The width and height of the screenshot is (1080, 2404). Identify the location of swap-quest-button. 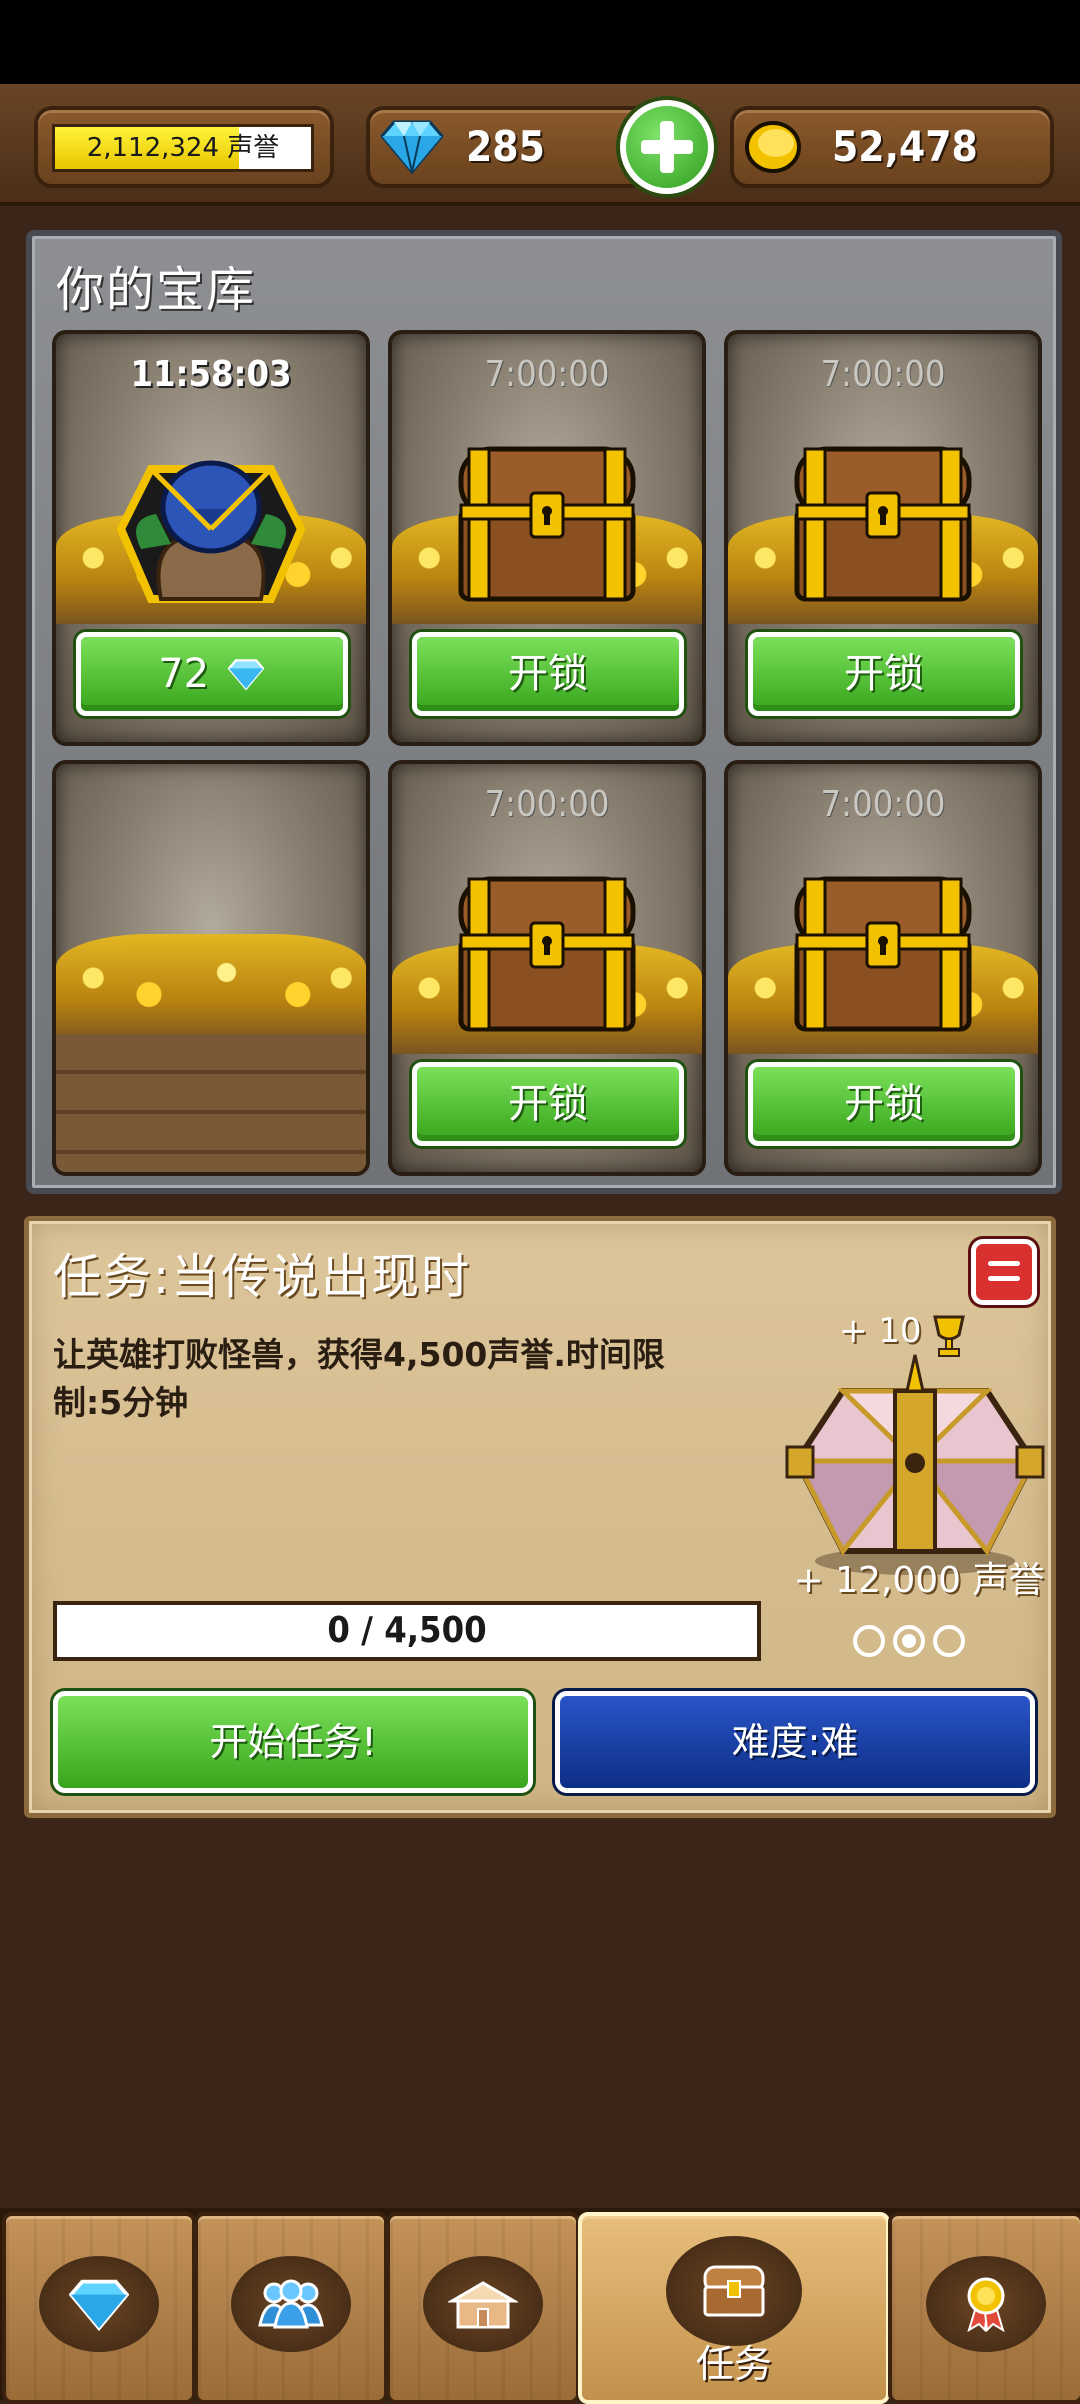
(1004, 1272).